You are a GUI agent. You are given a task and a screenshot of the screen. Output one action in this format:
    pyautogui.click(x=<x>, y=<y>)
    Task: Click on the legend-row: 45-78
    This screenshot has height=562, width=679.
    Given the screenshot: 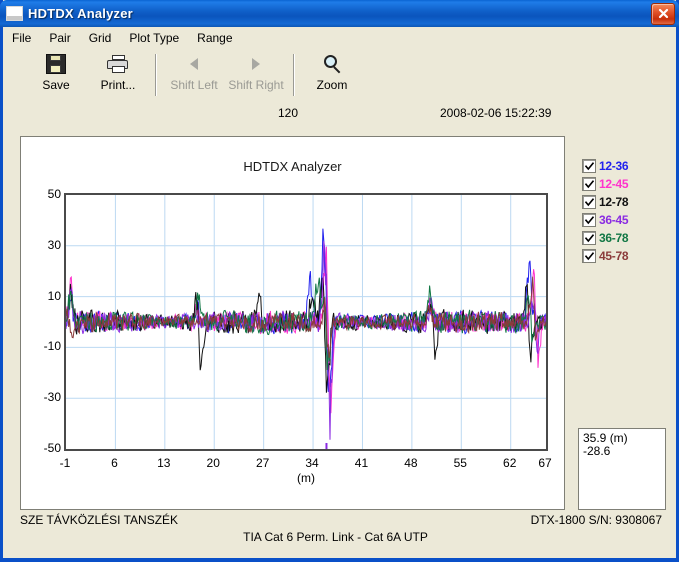 What is the action you would take?
    pyautogui.click(x=611, y=256)
    